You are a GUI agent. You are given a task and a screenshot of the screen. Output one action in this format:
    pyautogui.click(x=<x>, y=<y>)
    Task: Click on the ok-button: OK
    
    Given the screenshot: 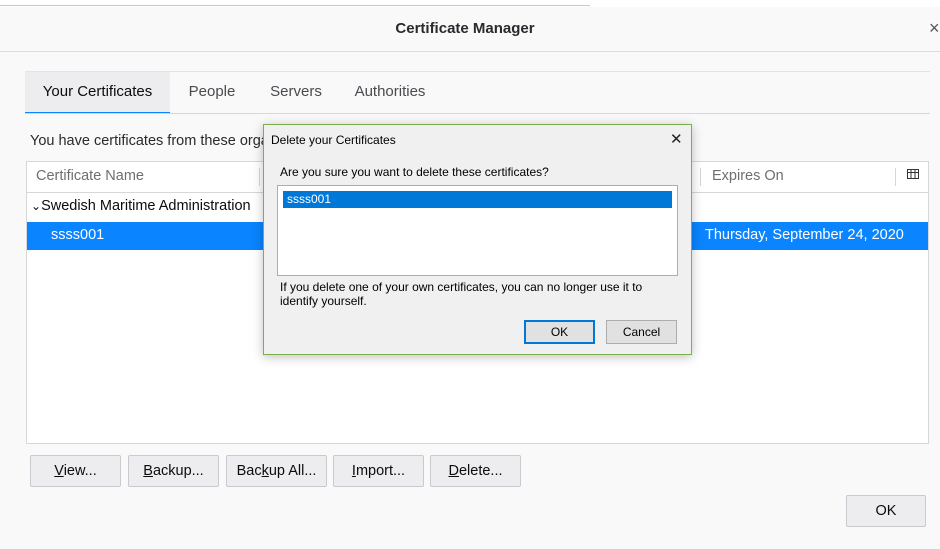 What is the action you would take?
    pyautogui.click(x=886, y=511)
    